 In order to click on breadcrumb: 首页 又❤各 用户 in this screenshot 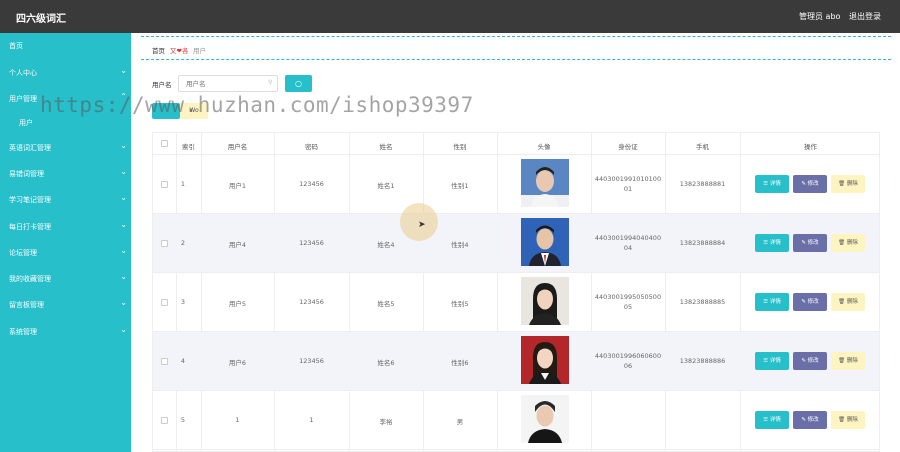, I will do `click(516, 48)`.